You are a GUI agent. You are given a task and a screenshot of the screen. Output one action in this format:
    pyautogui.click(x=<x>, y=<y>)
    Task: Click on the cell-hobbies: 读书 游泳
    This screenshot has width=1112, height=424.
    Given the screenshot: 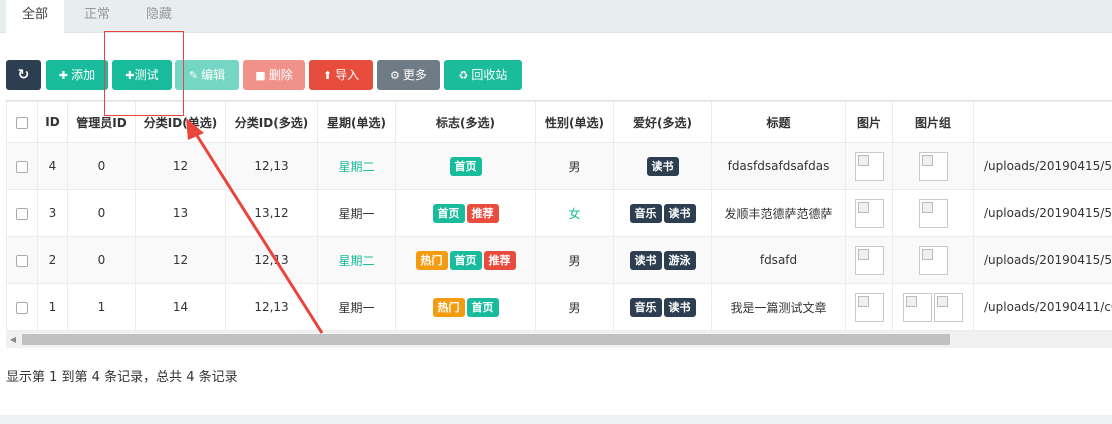 What is the action you would take?
    pyautogui.click(x=662, y=260)
    